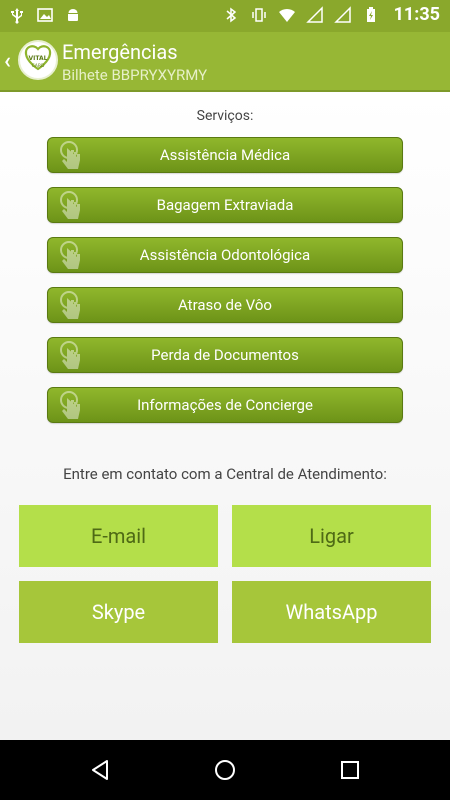 The width and height of the screenshot is (450, 800). I want to click on service-label: Perda de Documentos, so click(225, 355).